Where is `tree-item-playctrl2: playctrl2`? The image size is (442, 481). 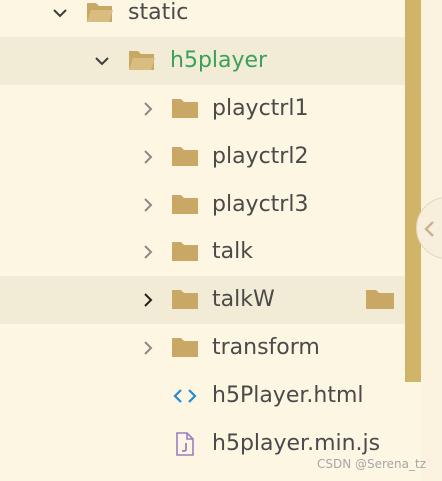
tree-item-playctrl2: playctrl2 is located at coordinates (202, 157).